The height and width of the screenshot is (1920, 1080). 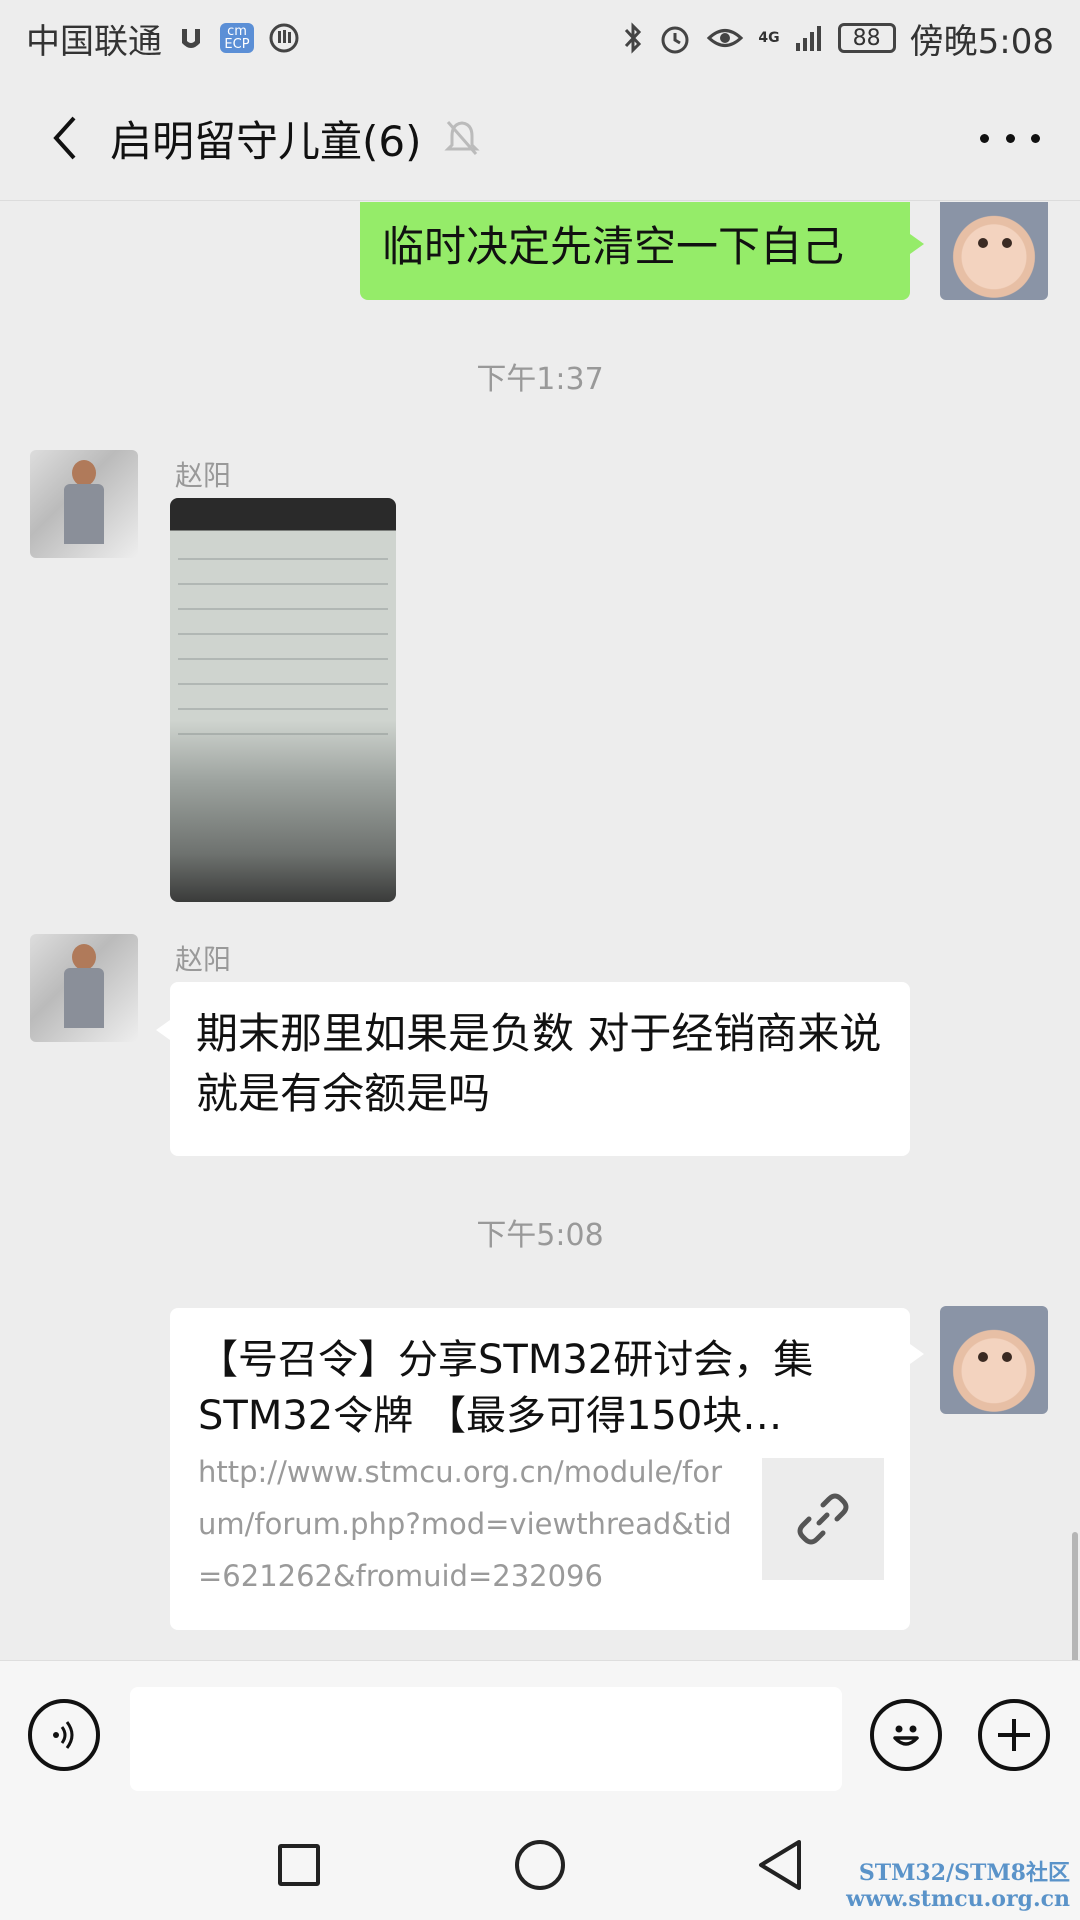 I want to click on mute-bell-icon, so click(x=462, y=138).